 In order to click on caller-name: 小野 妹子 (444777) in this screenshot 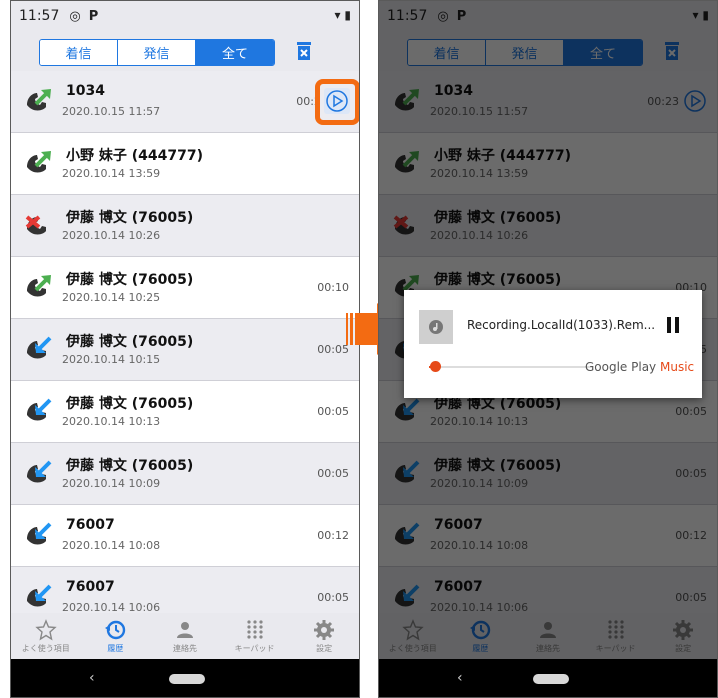, I will do `click(134, 156)`.